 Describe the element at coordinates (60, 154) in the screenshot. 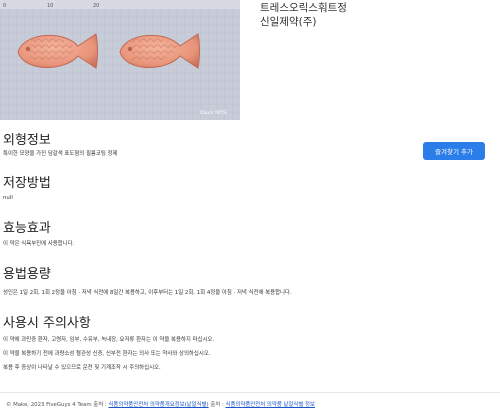

I see `appearance-text: 특이한 모양을 가진 담갈색 표도형의 필름코팅 정제` at that location.